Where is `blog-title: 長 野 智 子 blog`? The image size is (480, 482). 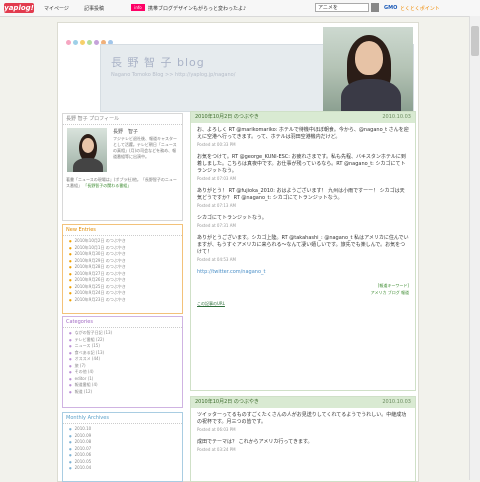
blog-title: 長 野 智 子 blog is located at coordinates (158, 62).